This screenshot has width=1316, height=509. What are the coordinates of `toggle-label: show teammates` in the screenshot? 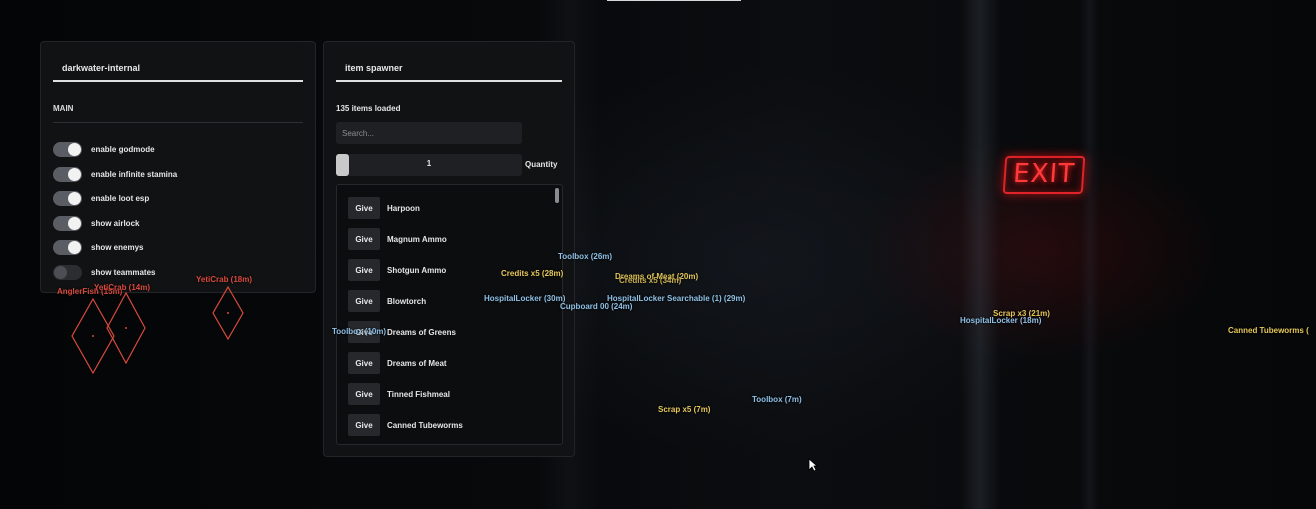 It's located at (123, 272).